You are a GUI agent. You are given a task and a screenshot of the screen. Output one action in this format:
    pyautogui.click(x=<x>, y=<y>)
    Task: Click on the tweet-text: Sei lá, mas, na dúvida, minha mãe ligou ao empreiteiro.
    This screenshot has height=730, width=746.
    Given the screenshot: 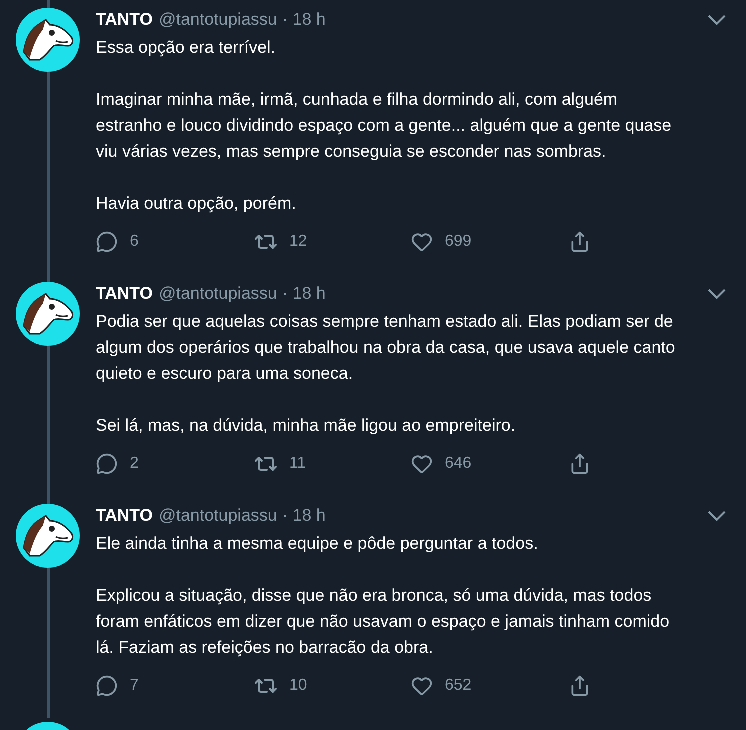 What is the action you would take?
    pyautogui.click(x=306, y=426)
    